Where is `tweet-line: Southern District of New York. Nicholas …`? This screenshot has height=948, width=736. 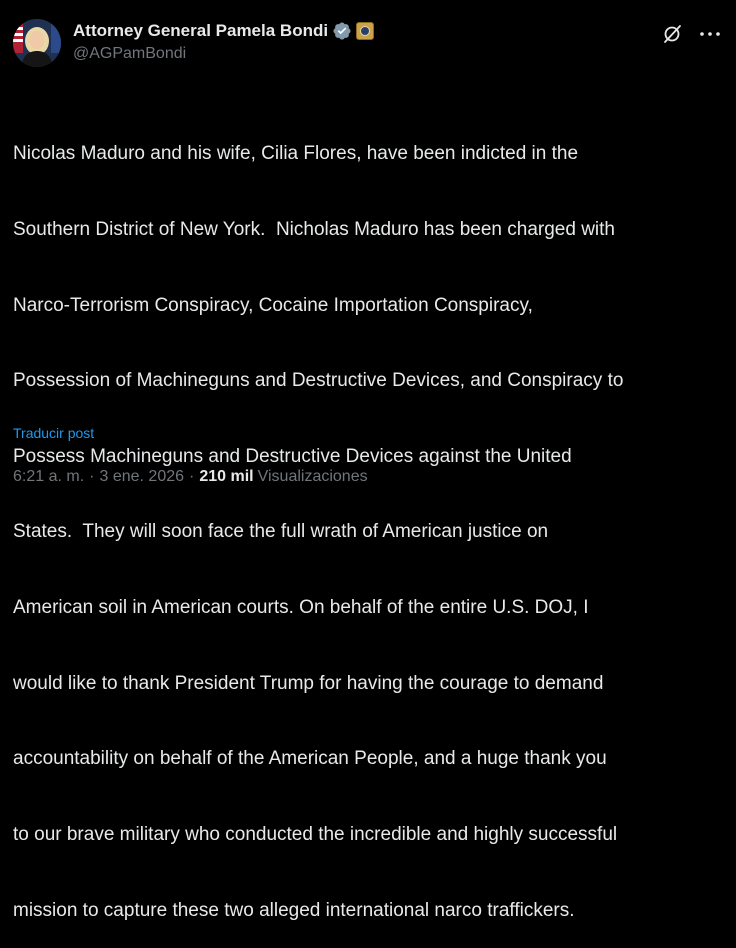 tweet-line: Southern District of New York. Nicholas … is located at coordinates (314, 230).